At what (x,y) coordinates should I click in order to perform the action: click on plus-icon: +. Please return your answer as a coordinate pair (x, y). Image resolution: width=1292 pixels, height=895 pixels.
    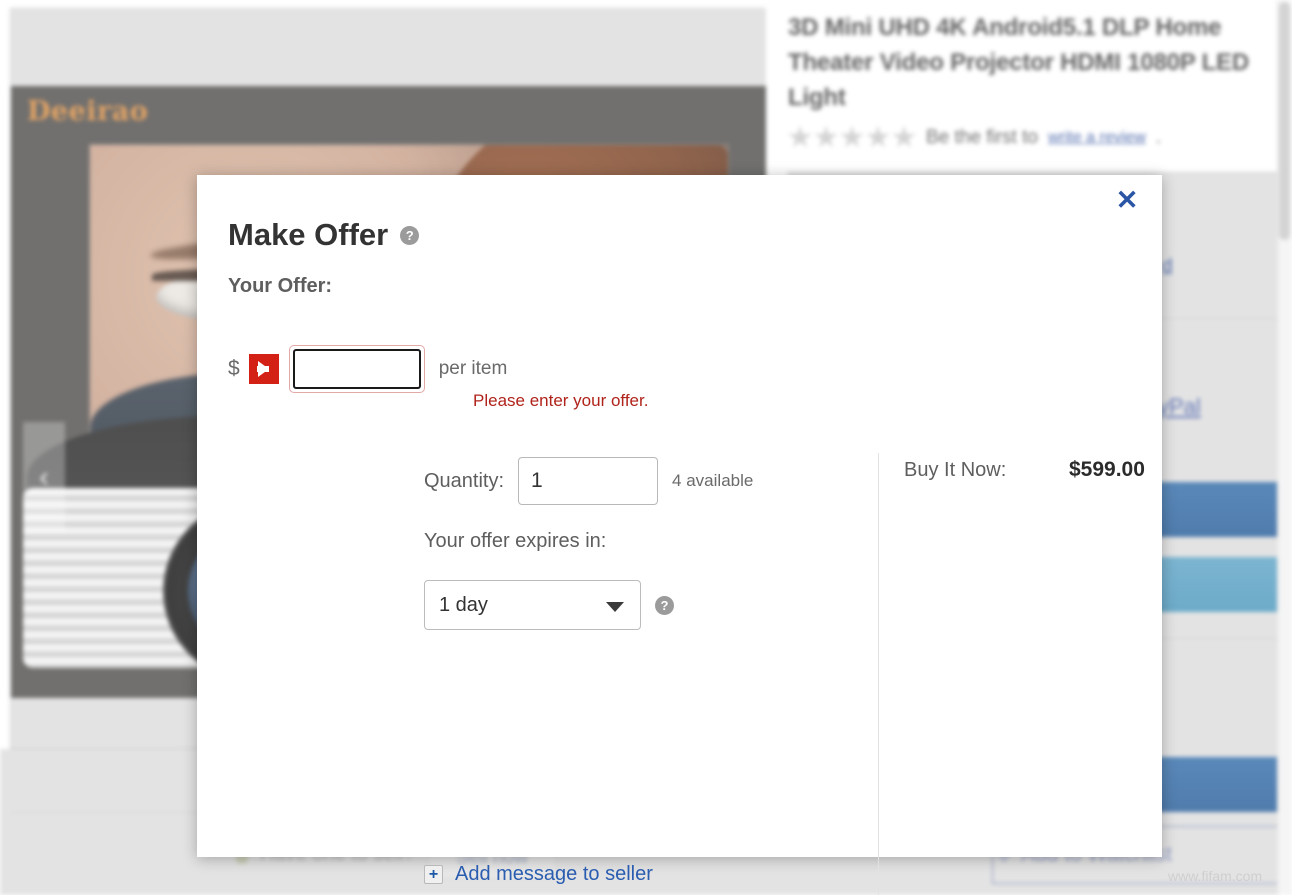
    Looking at the image, I should click on (433, 874).